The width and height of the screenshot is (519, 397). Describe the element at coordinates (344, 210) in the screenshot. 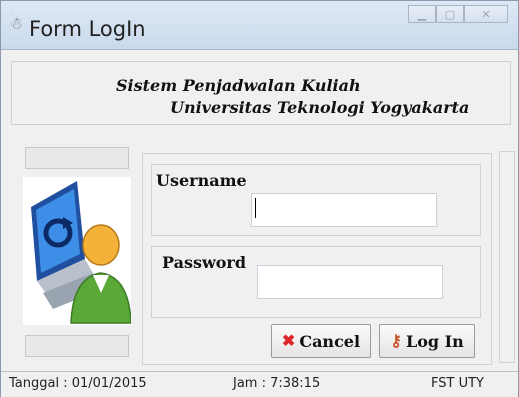

I see `username-input` at that location.